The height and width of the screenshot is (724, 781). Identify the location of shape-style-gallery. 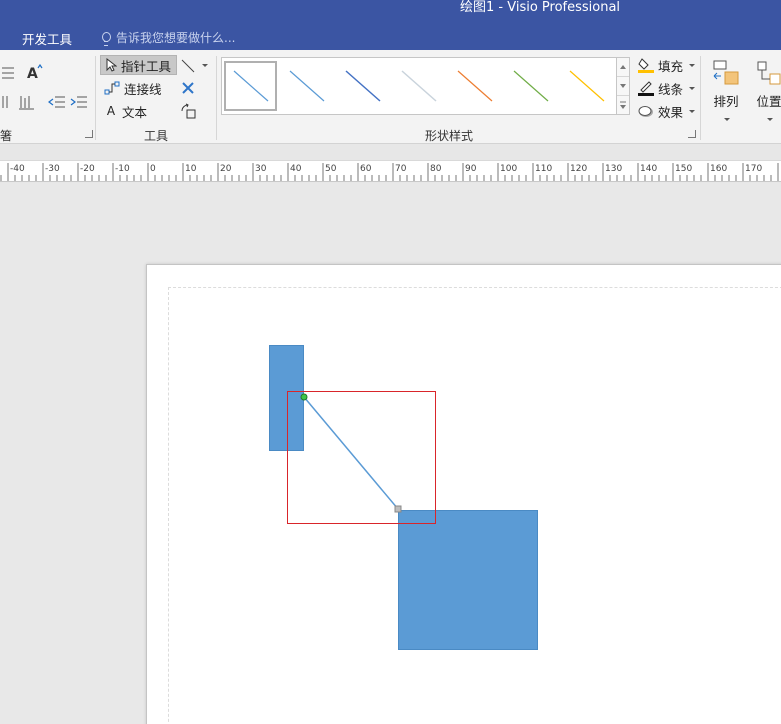
(419, 86).